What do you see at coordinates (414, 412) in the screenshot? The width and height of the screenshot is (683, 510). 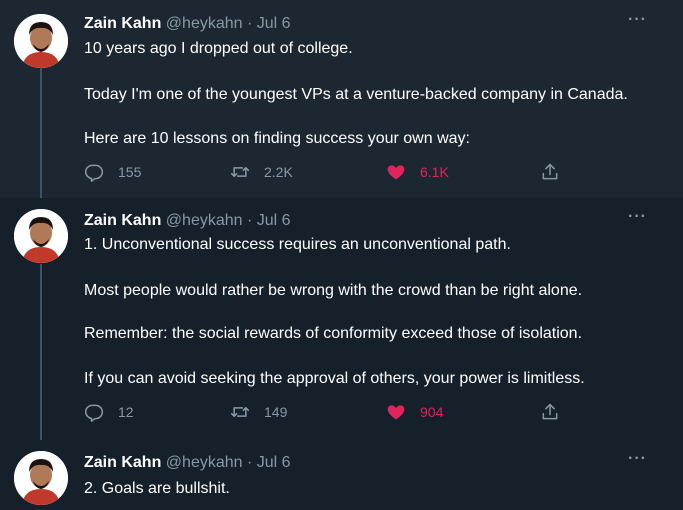 I see `like-button: 904` at bounding box center [414, 412].